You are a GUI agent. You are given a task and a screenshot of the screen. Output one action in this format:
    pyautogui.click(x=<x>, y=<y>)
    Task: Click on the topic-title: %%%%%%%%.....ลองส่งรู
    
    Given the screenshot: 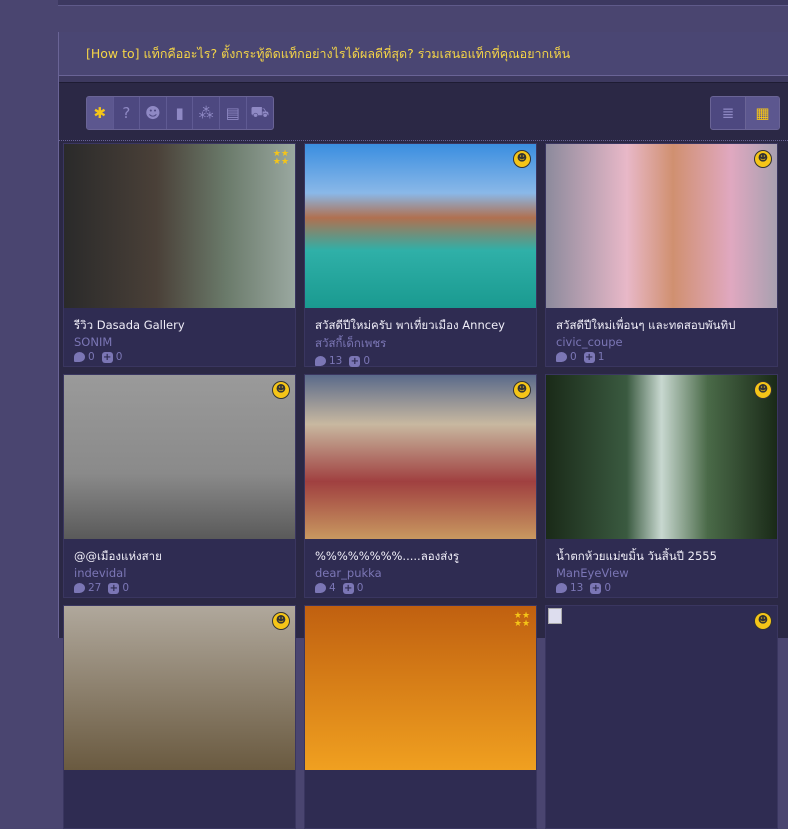 What is the action you would take?
    pyautogui.click(x=420, y=552)
    